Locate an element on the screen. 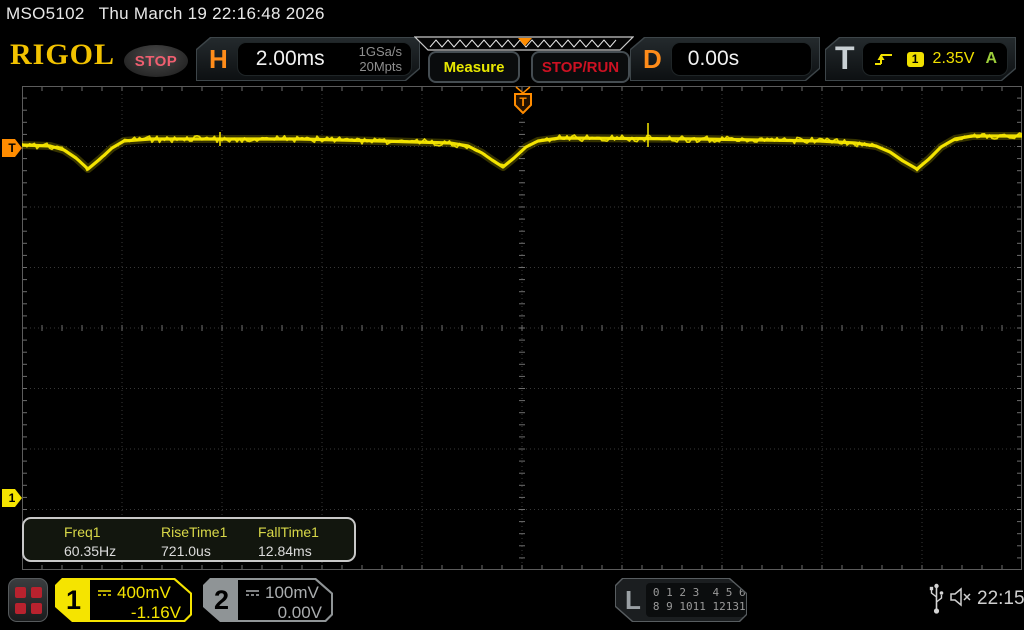 This screenshot has width=1024, height=630. timebase-value: 2.00ms is located at coordinates (290, 58).